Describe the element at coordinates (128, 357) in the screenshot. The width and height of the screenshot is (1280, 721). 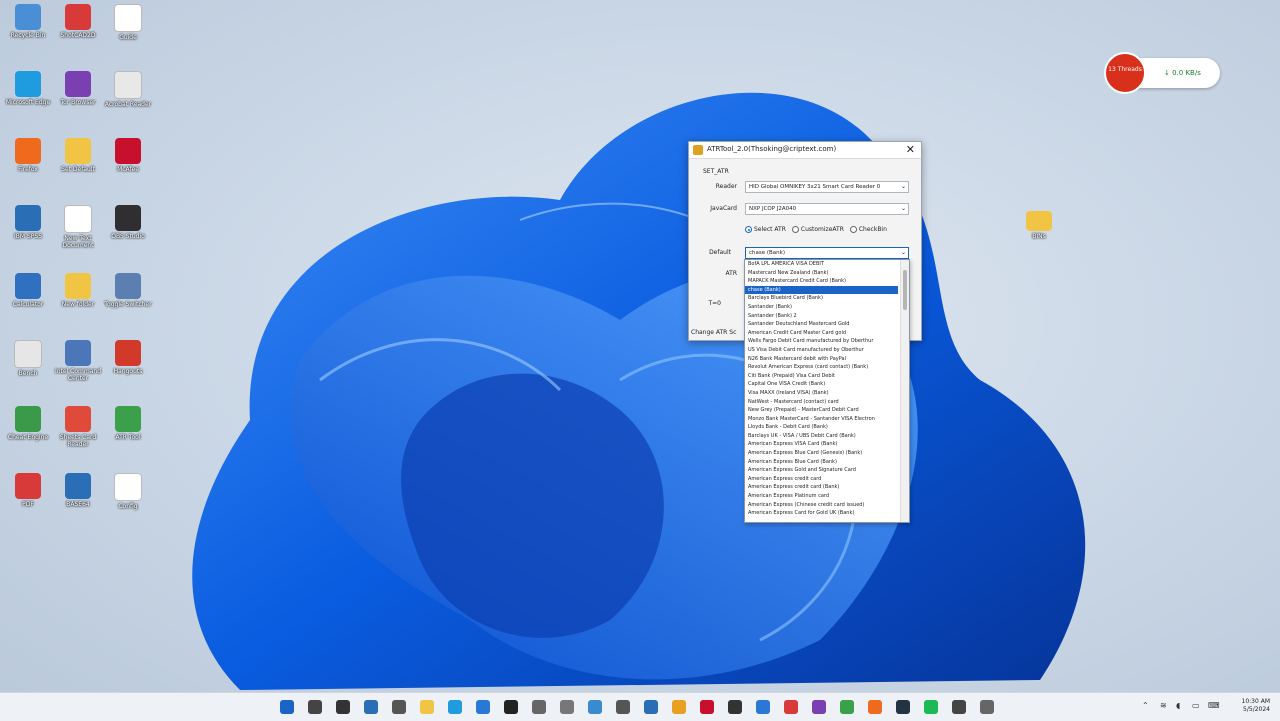
I see `desktop-icon: Hangouts` at that location.